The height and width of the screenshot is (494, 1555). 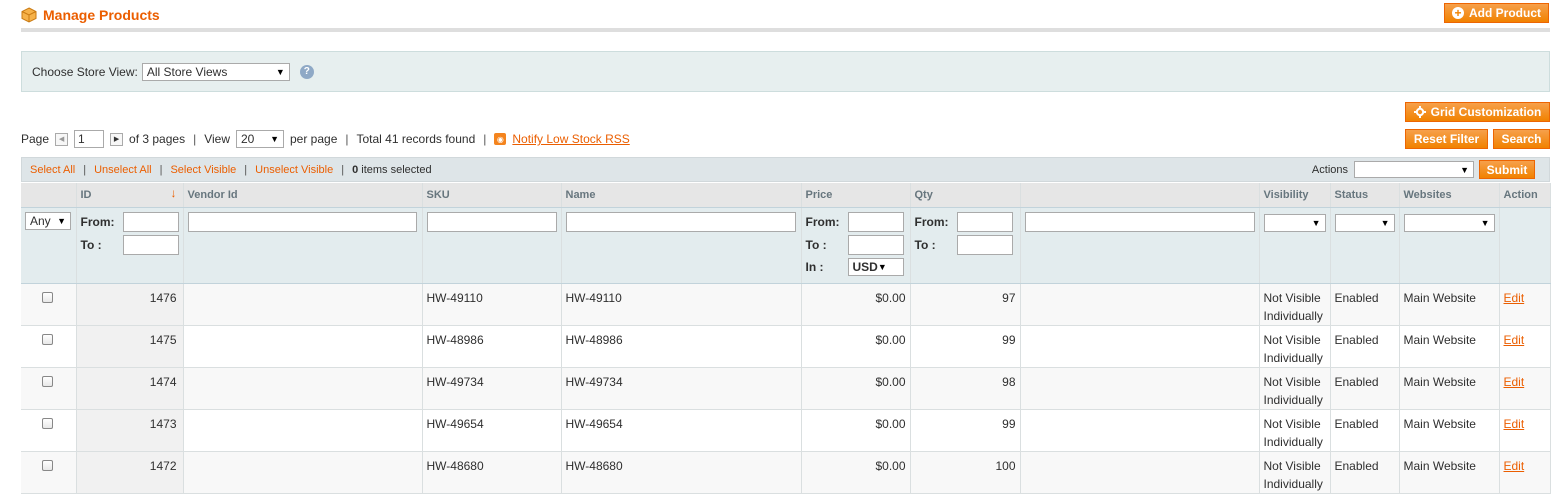 What do you see at coordinates (681, 346) in the screenshot?
I see `cell-name: HW-48986` at bounding box center [681, 346].